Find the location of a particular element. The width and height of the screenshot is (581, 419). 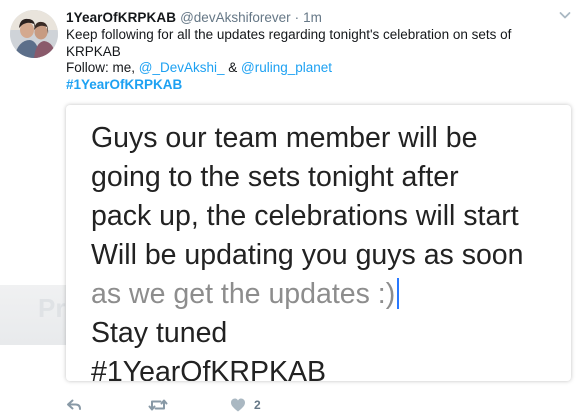

text-cursor is located at coordinates (398, 293).